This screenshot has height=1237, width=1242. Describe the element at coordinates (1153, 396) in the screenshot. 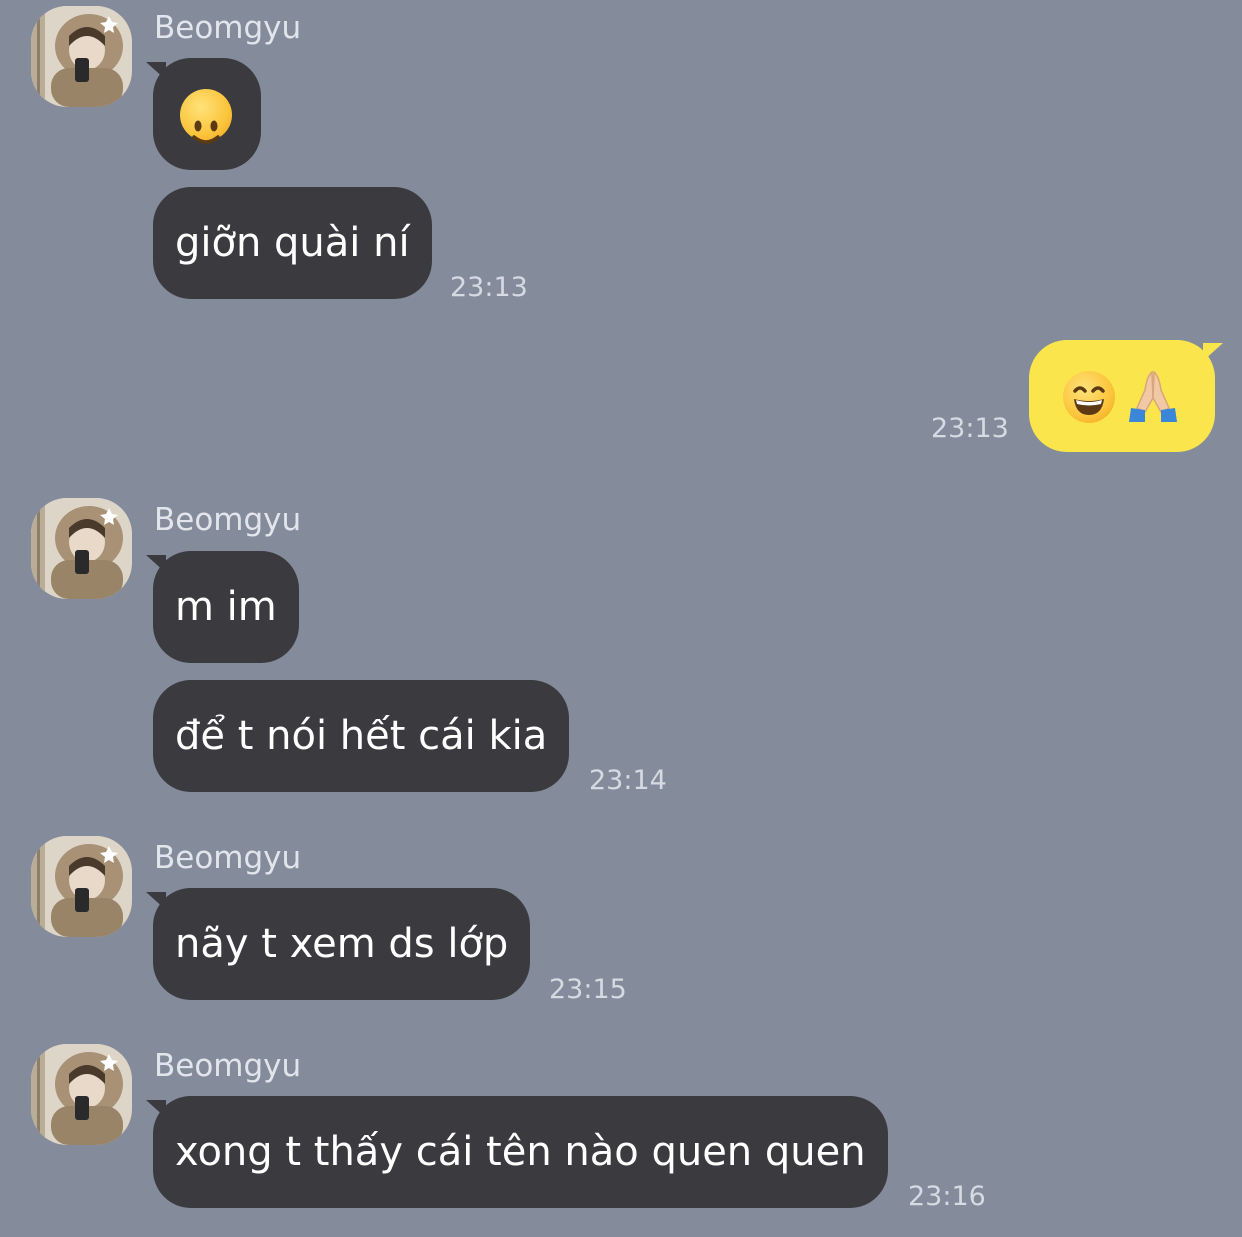

I see `pray-icon` at that location.